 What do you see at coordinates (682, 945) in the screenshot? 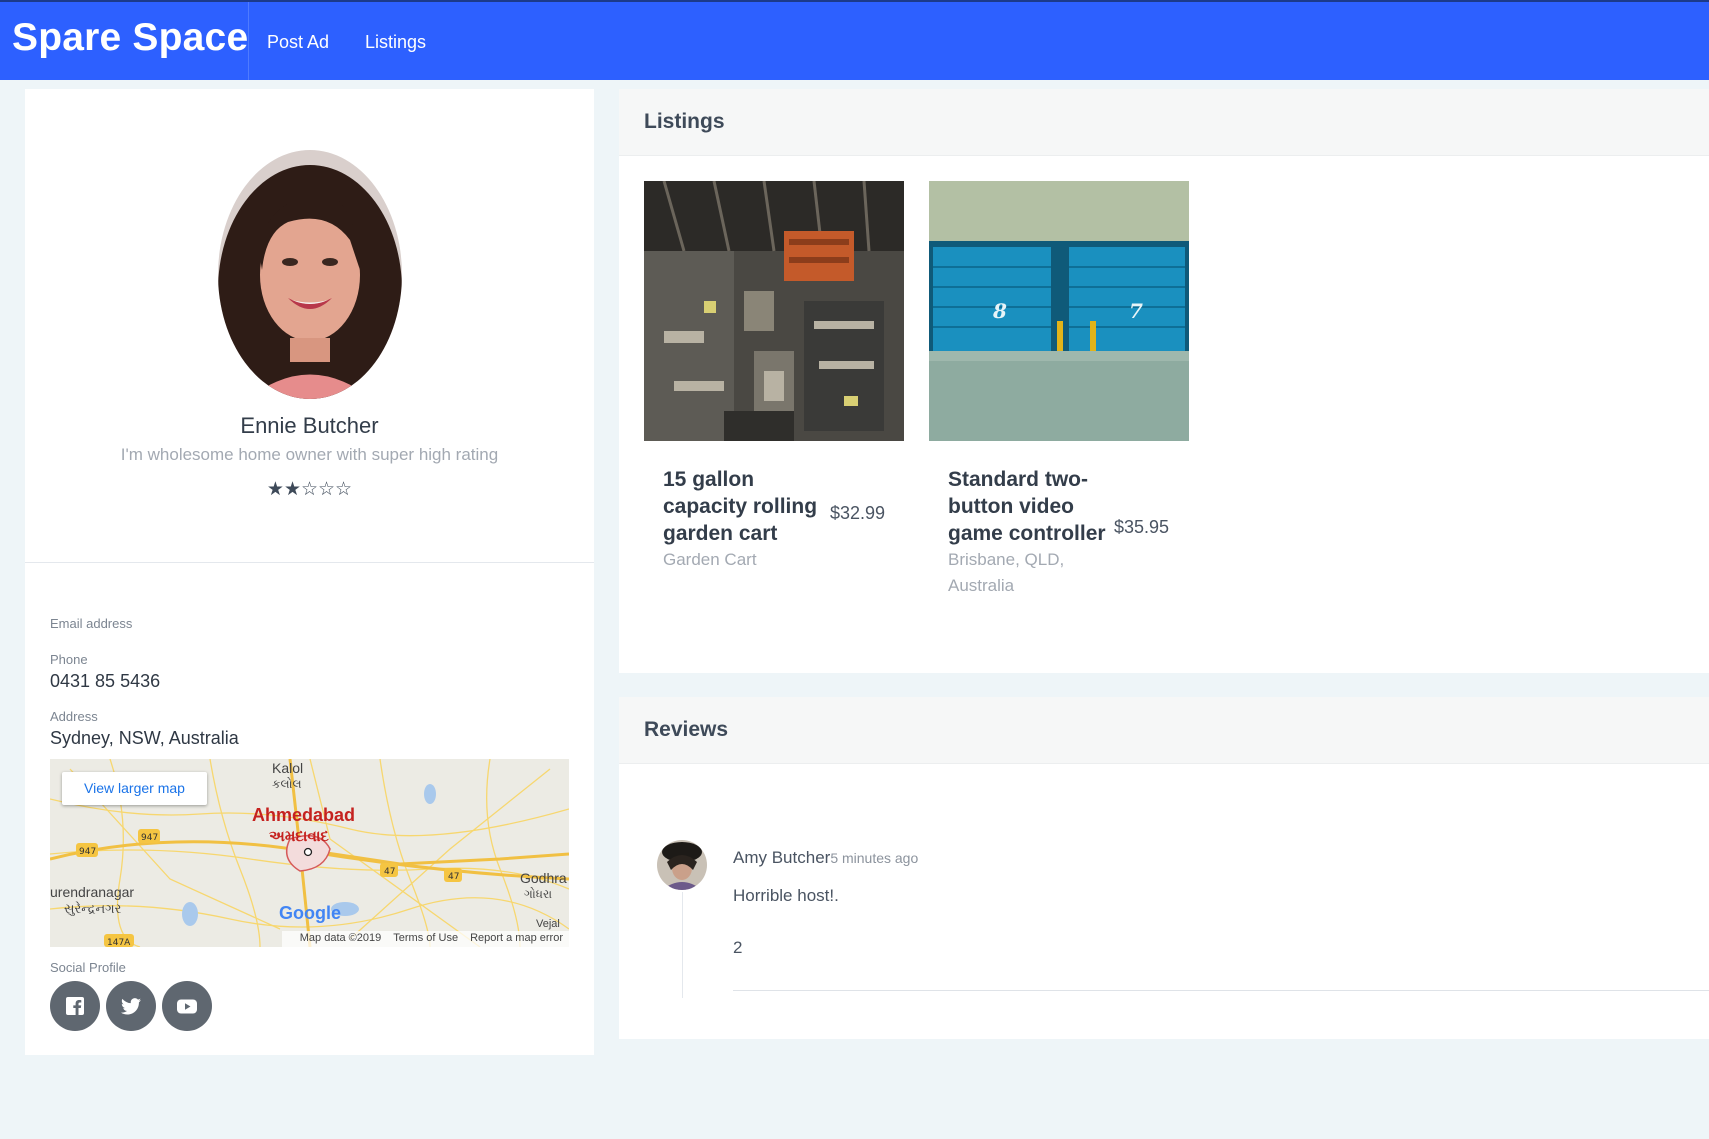
I see `review-thread-line` at bounding box center [682, 945].